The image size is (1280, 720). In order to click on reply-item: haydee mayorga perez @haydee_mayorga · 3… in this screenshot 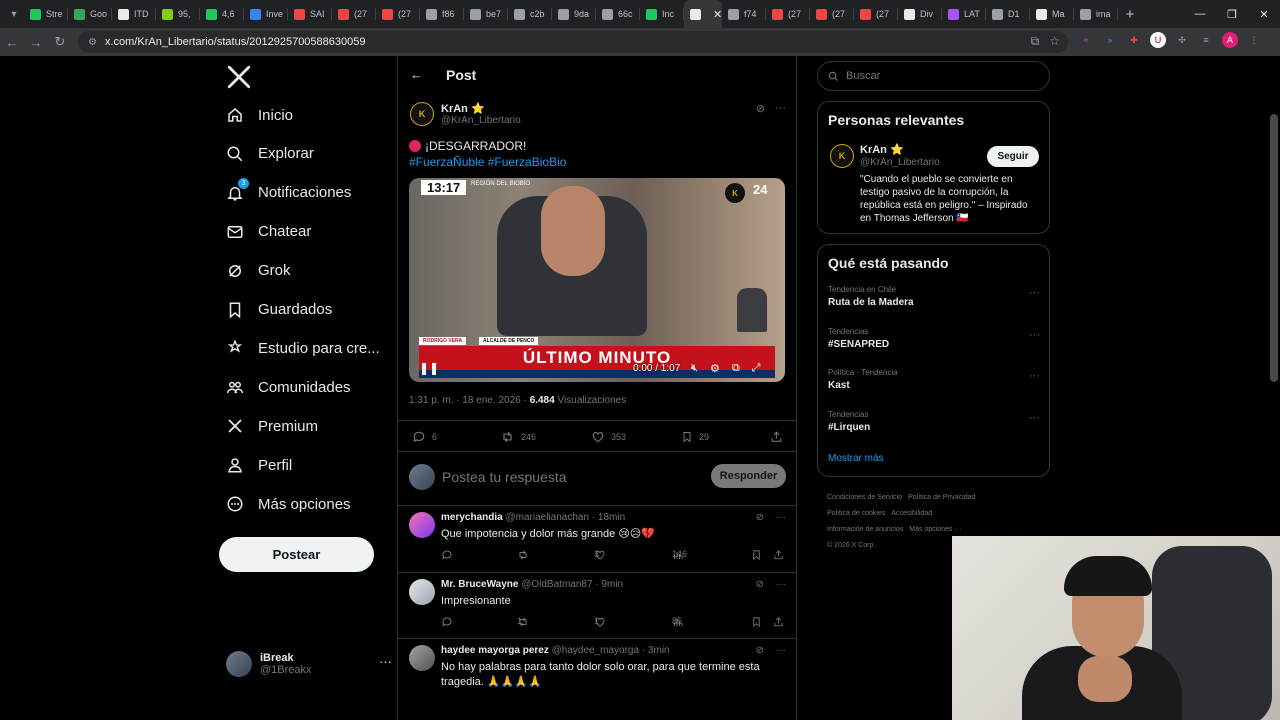, I will do `click(597, 679)`.